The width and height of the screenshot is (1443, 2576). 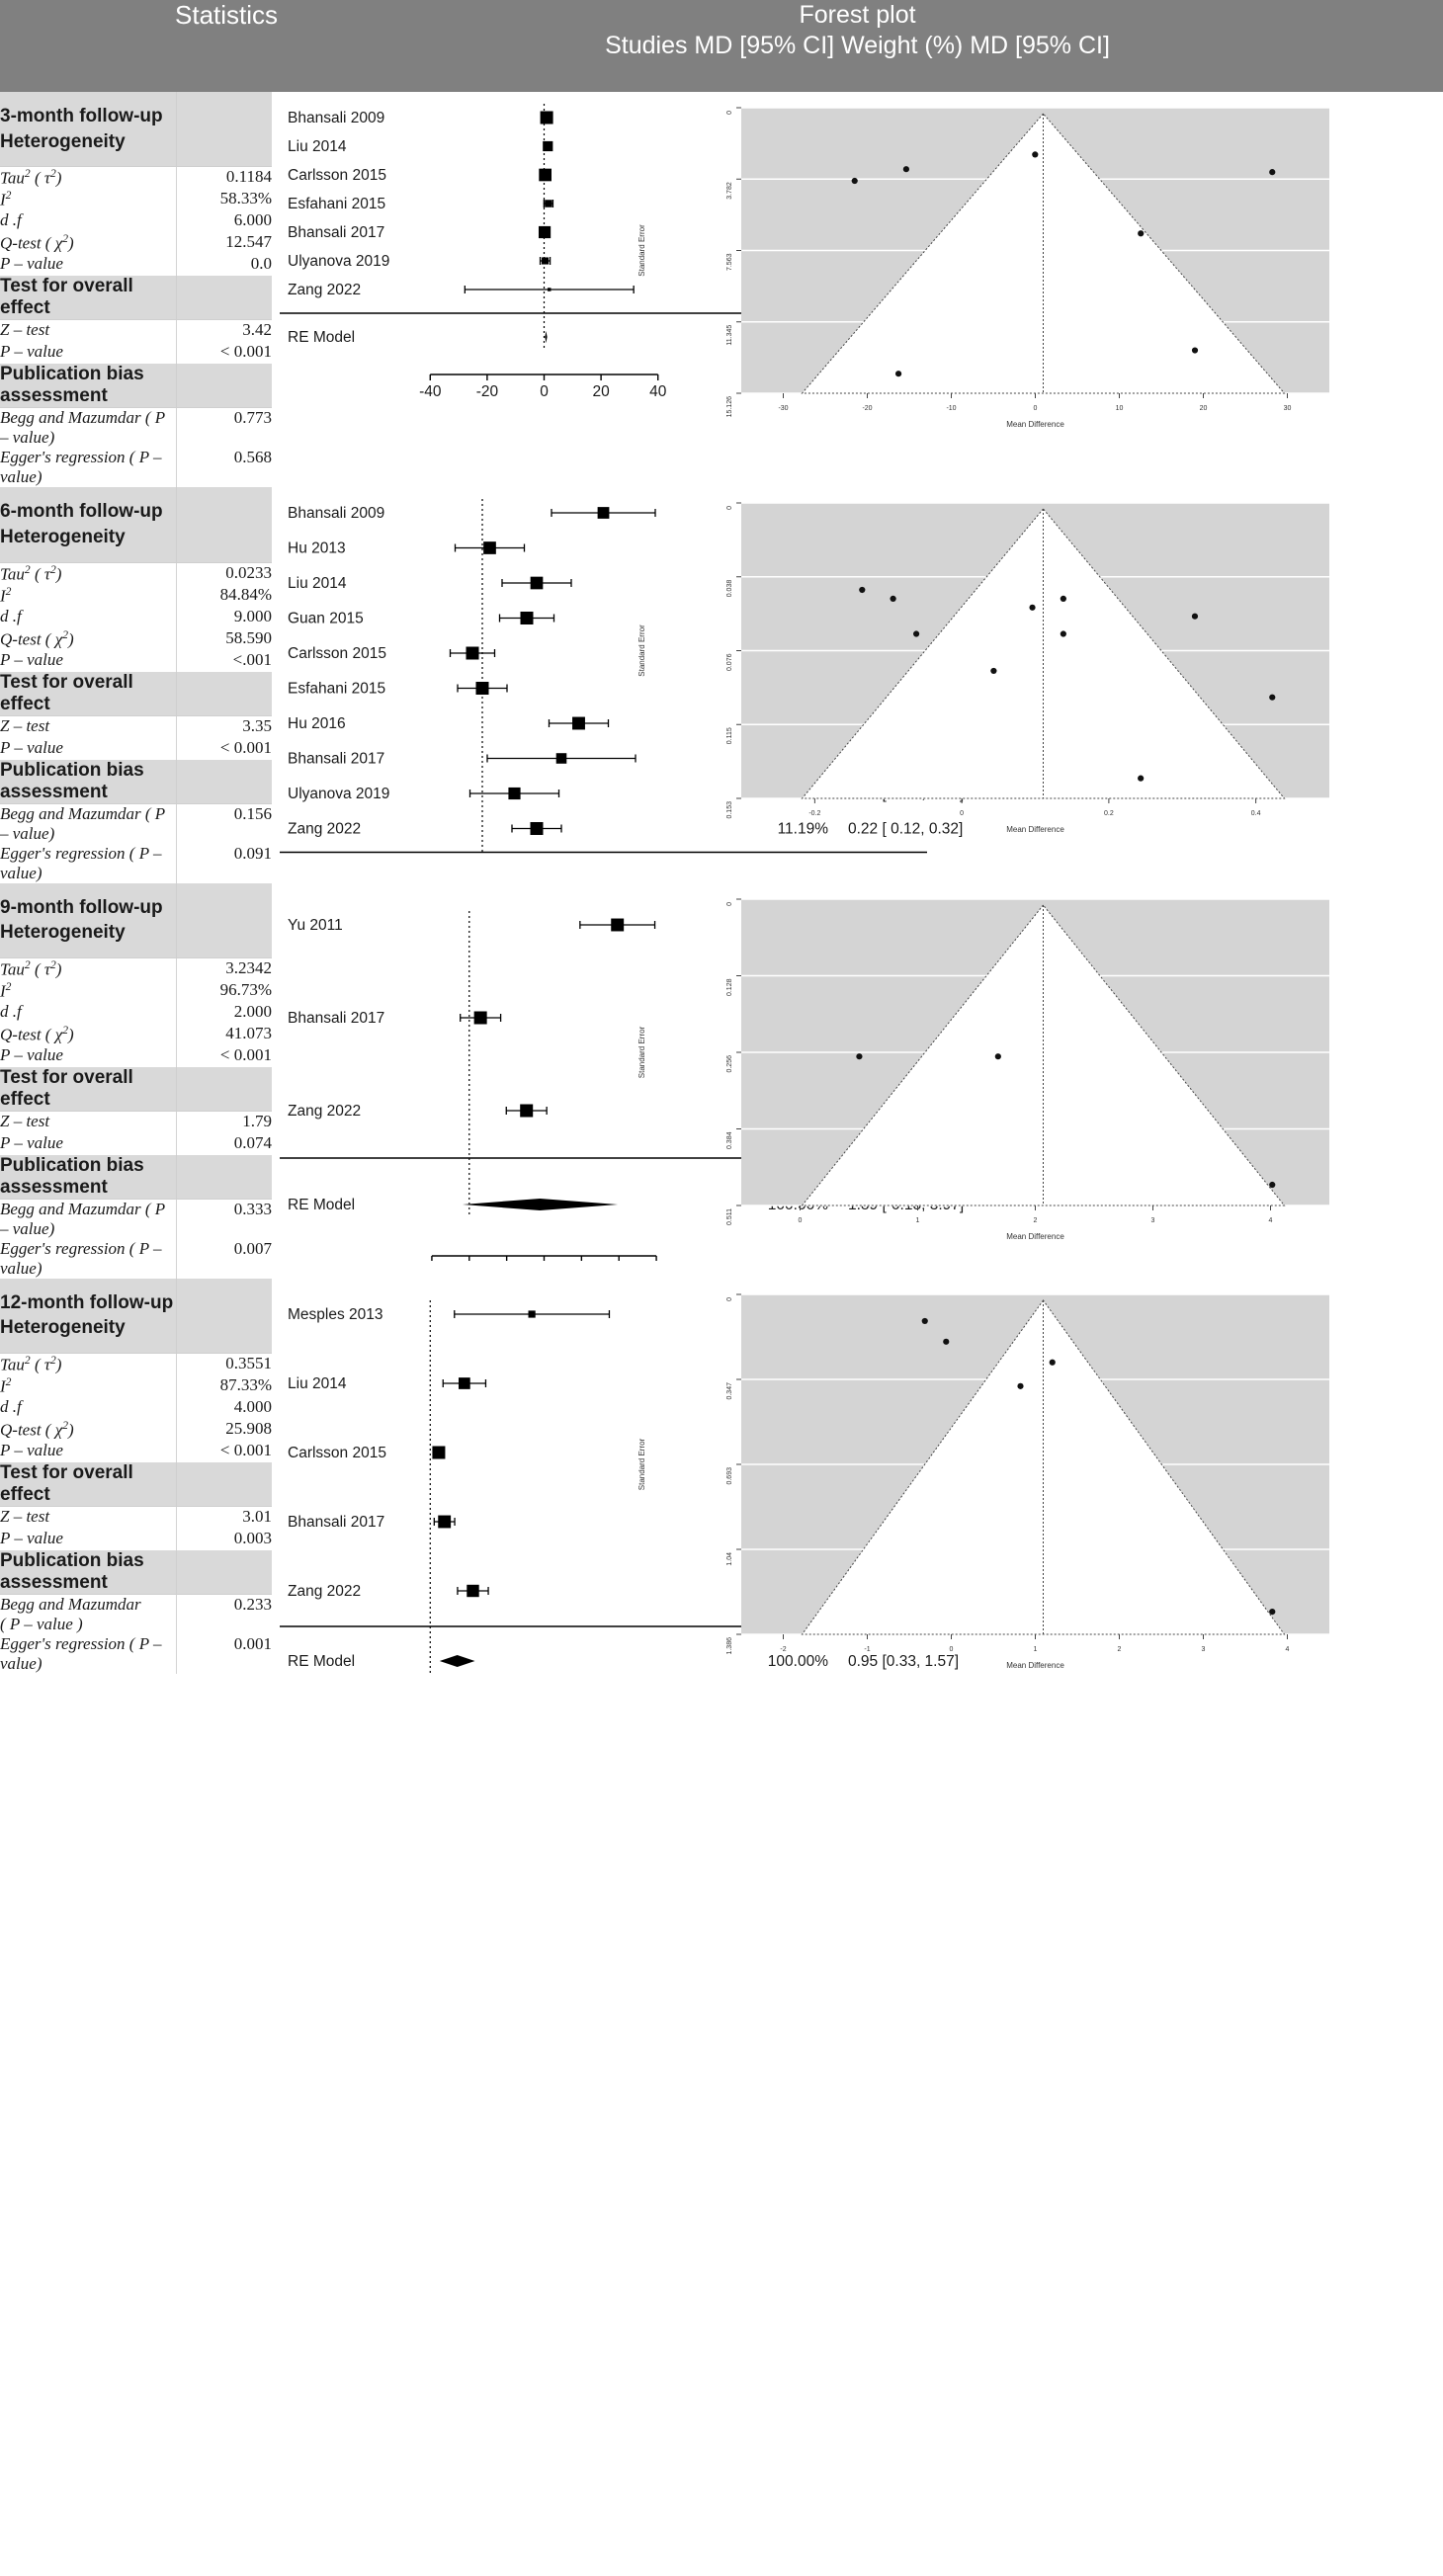 I want to click on stat-row: d .f 6.000, so click(x=136, y=221).